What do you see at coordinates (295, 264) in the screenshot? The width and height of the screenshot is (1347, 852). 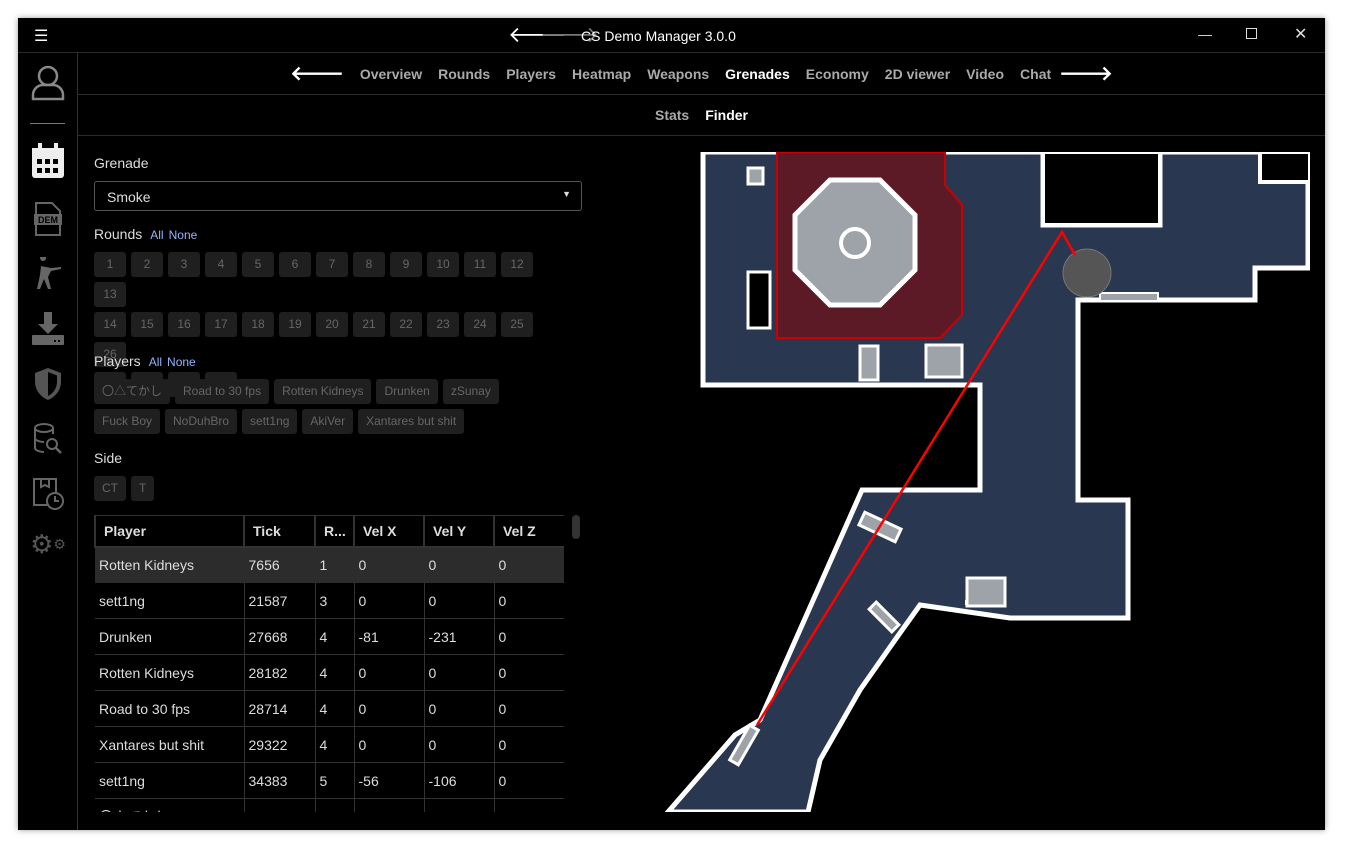 I see `round-chip: 6` at bounding box center [295, 264].